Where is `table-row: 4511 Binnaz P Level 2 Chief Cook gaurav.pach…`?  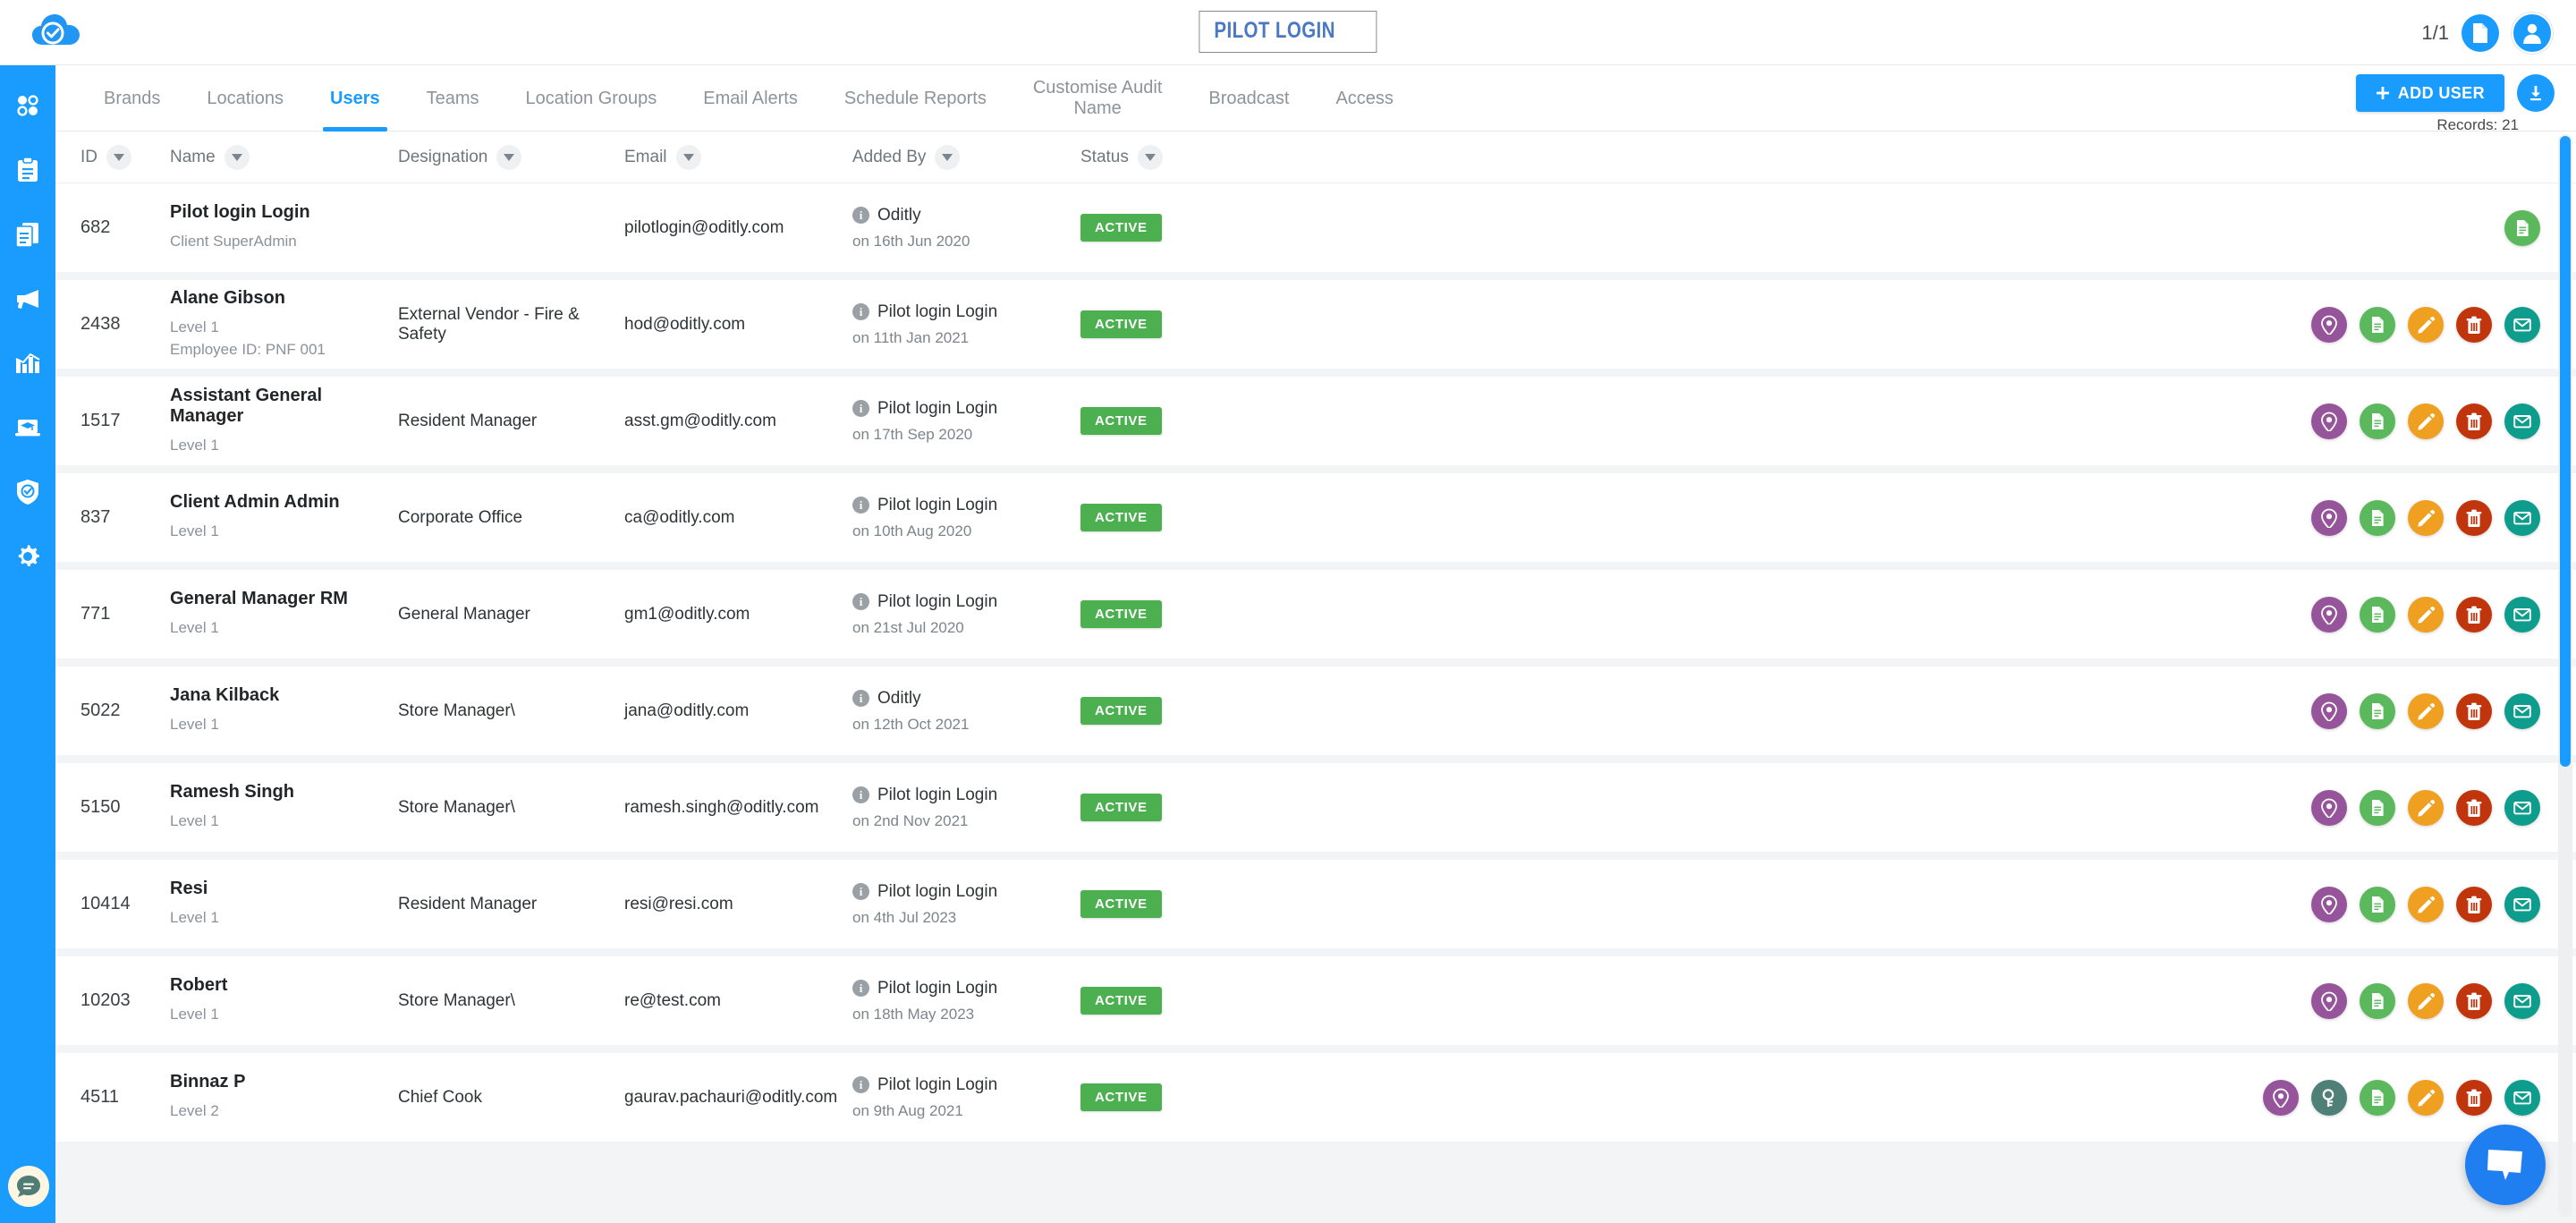 table-row: 4511 Binnaz P Level 2 Chief Cook gaurav.pach… is located at coordinates (1315, 1097).